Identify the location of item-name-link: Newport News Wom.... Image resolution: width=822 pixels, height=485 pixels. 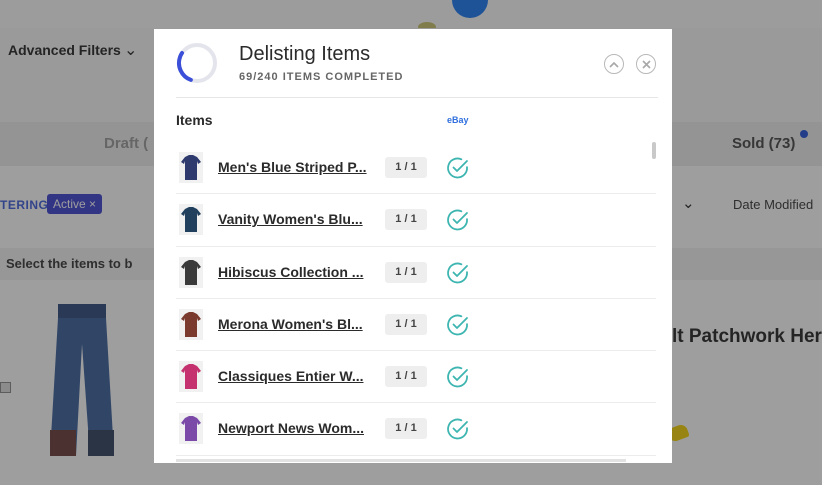
(298, 428).